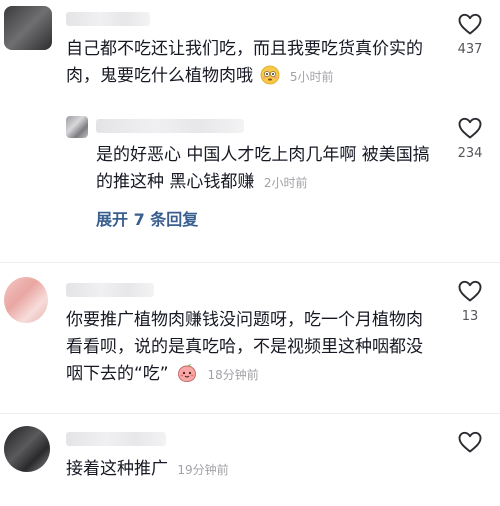 The image size is (500, 506). I want to click on like-count: 13, so click(470, 316).